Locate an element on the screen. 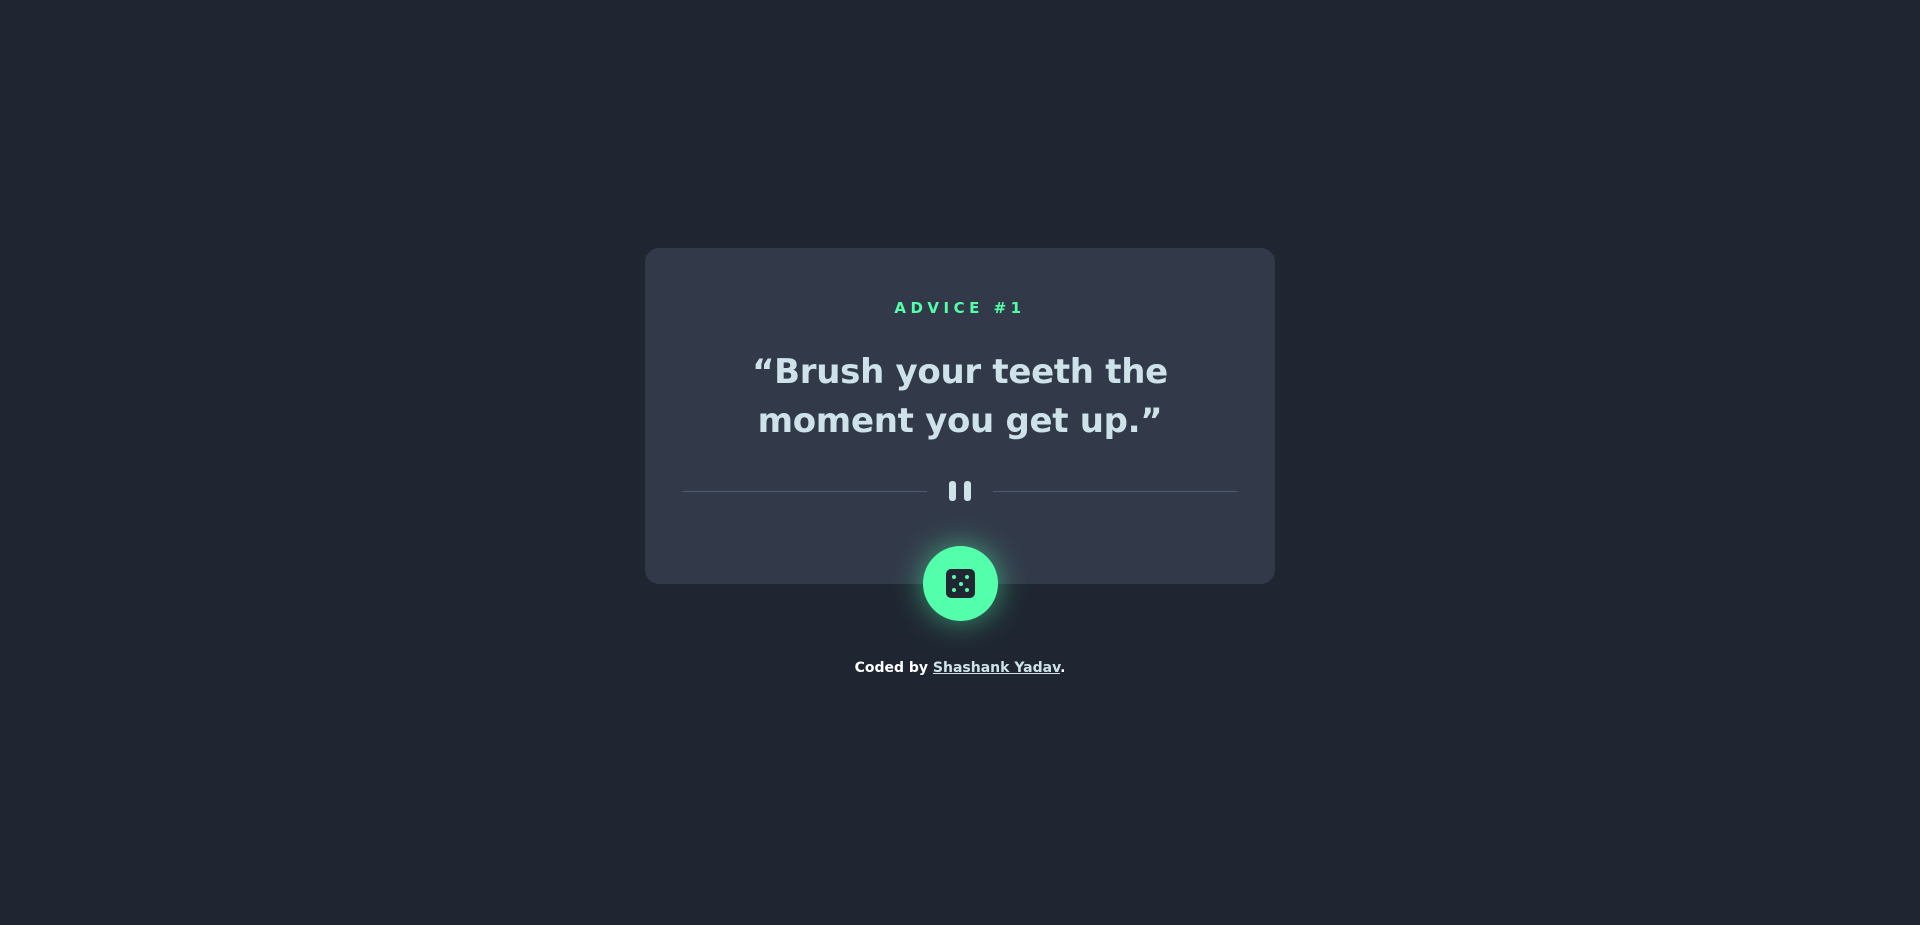 The height and width of the screenshot is (925, 1920). pause-bar-right is located at coordinates (967, 491).